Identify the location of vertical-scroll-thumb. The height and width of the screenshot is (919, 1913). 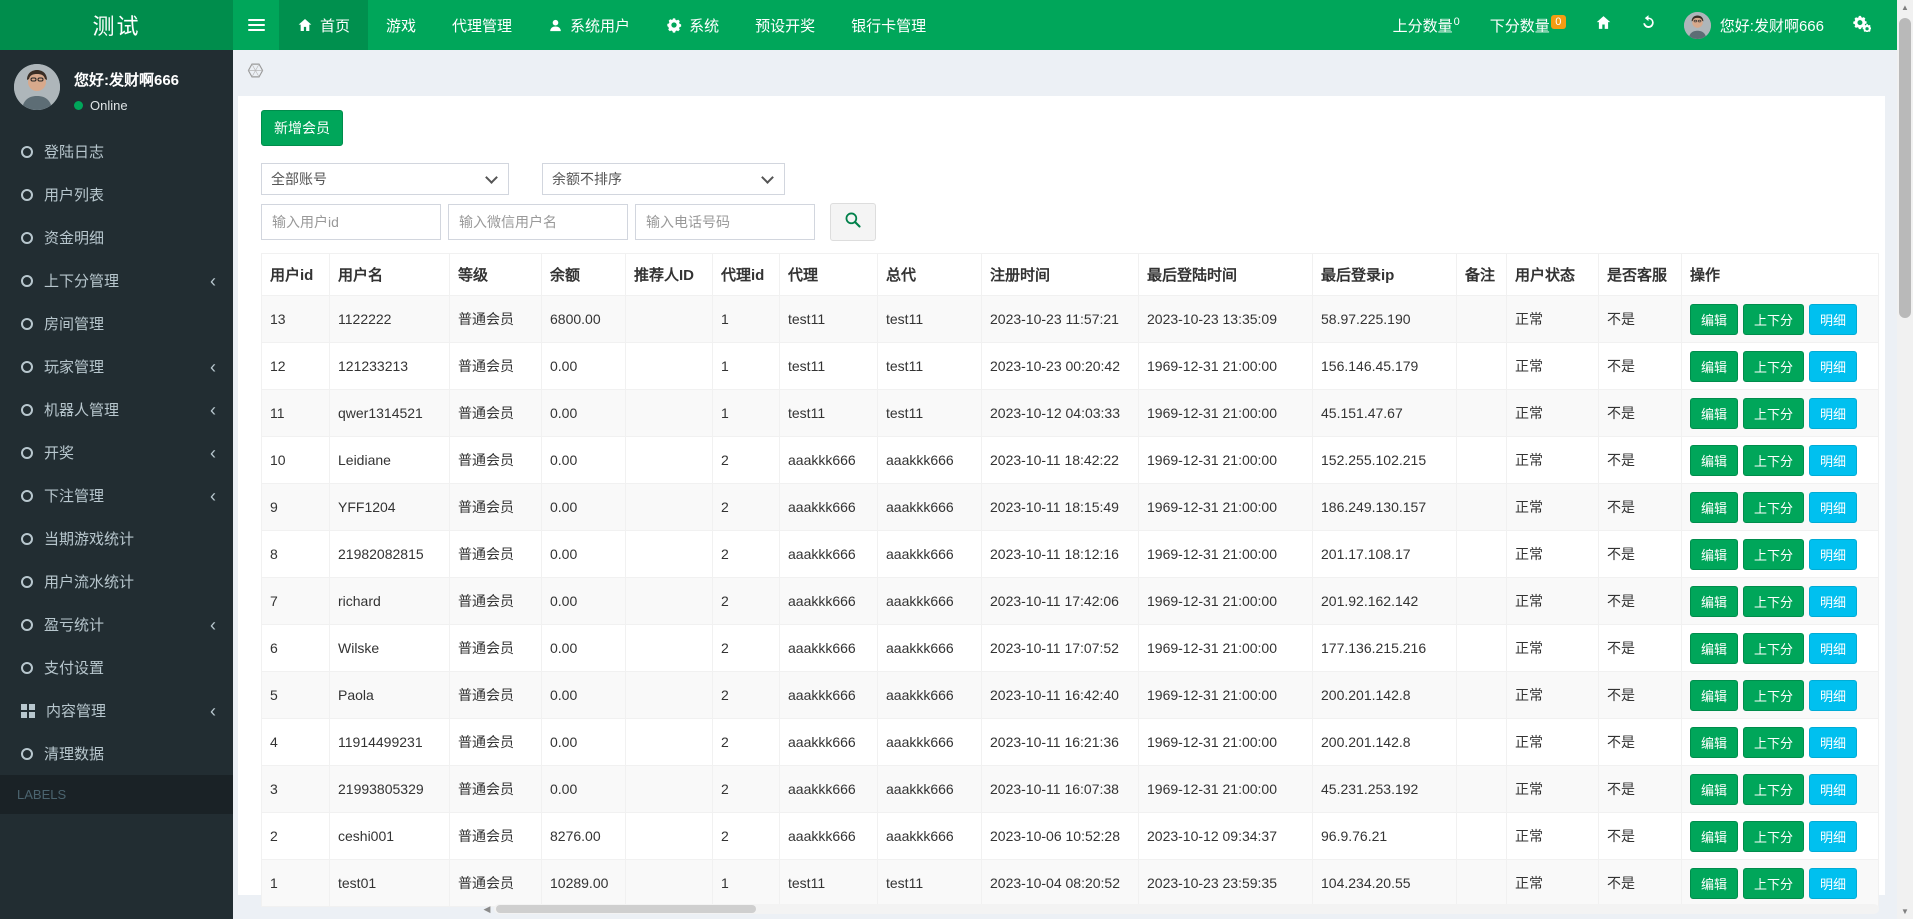
(1905, 168).